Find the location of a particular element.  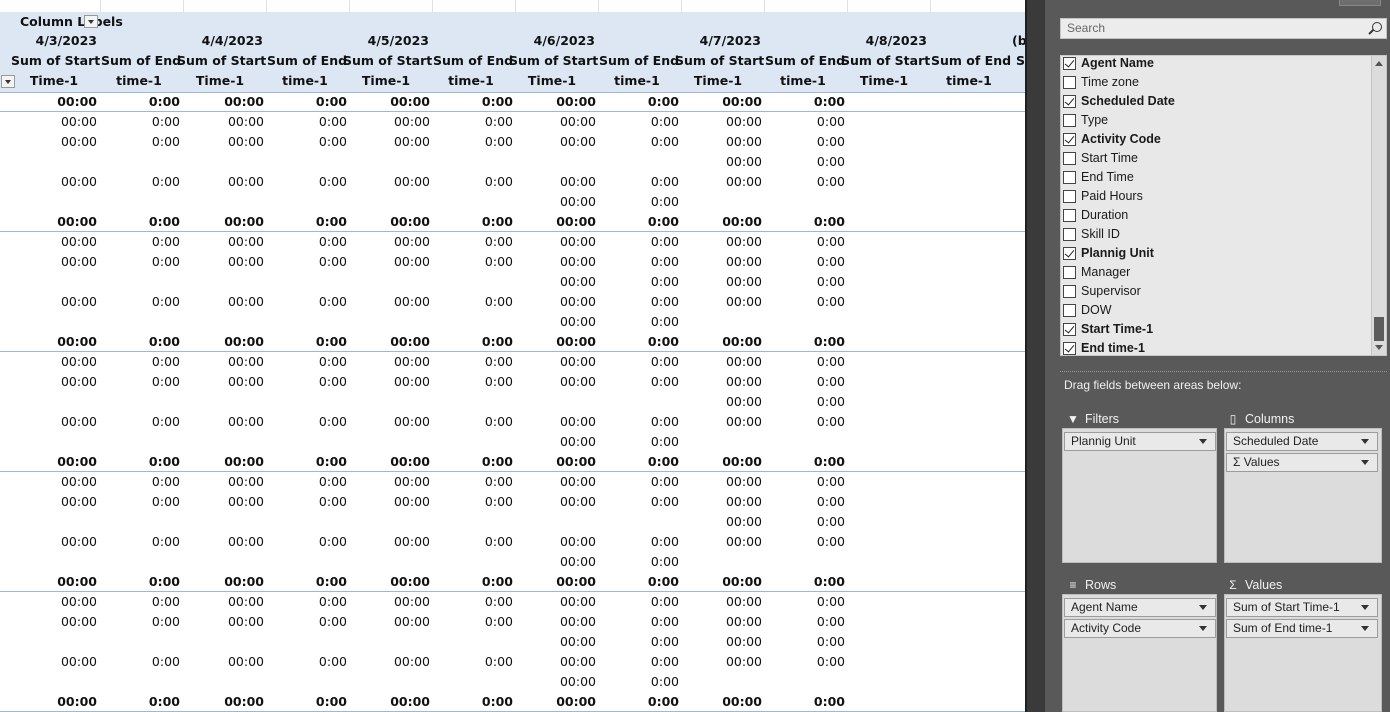

values-field-pill: Sum of End time-1 is located at coordinates (1302, 628).